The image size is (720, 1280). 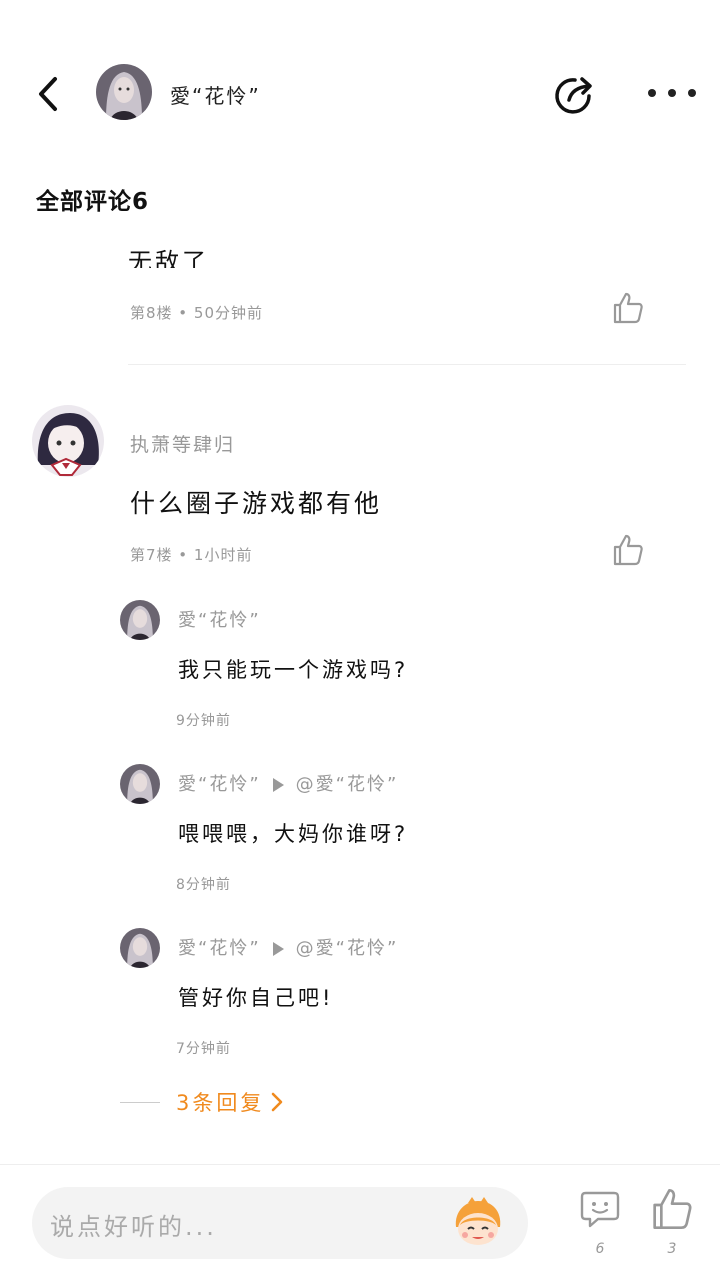 I want to click on more-button, so click(x=672, y=93).